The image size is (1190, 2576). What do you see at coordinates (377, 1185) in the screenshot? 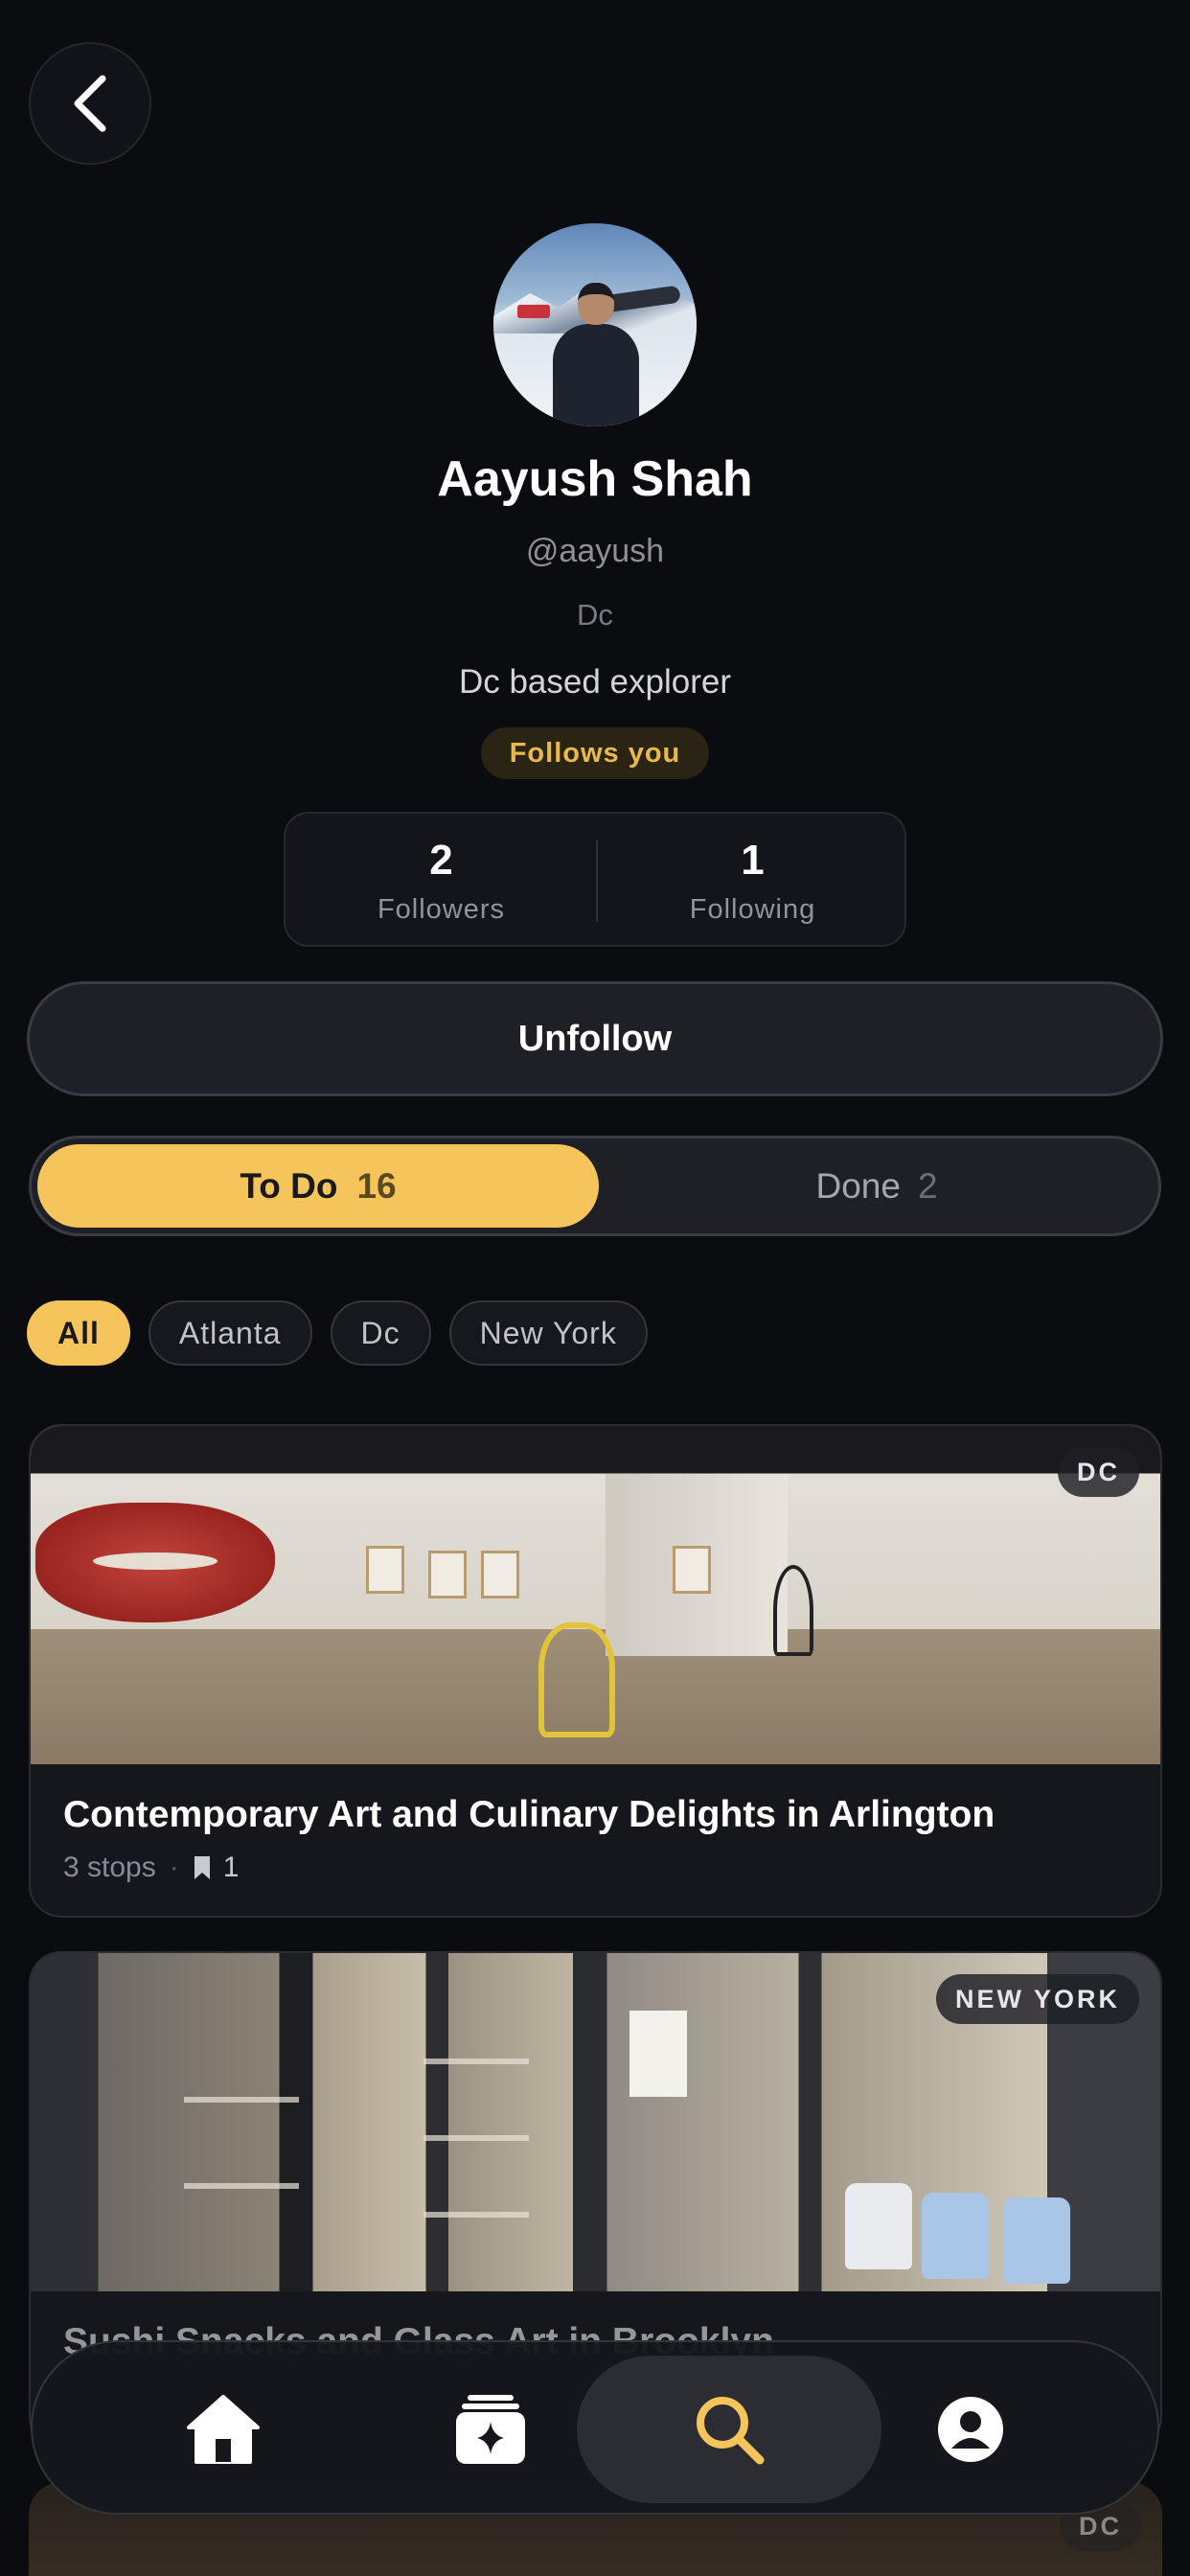
I see `tab-todo-count: 16` at bounding box center [377, 1185].